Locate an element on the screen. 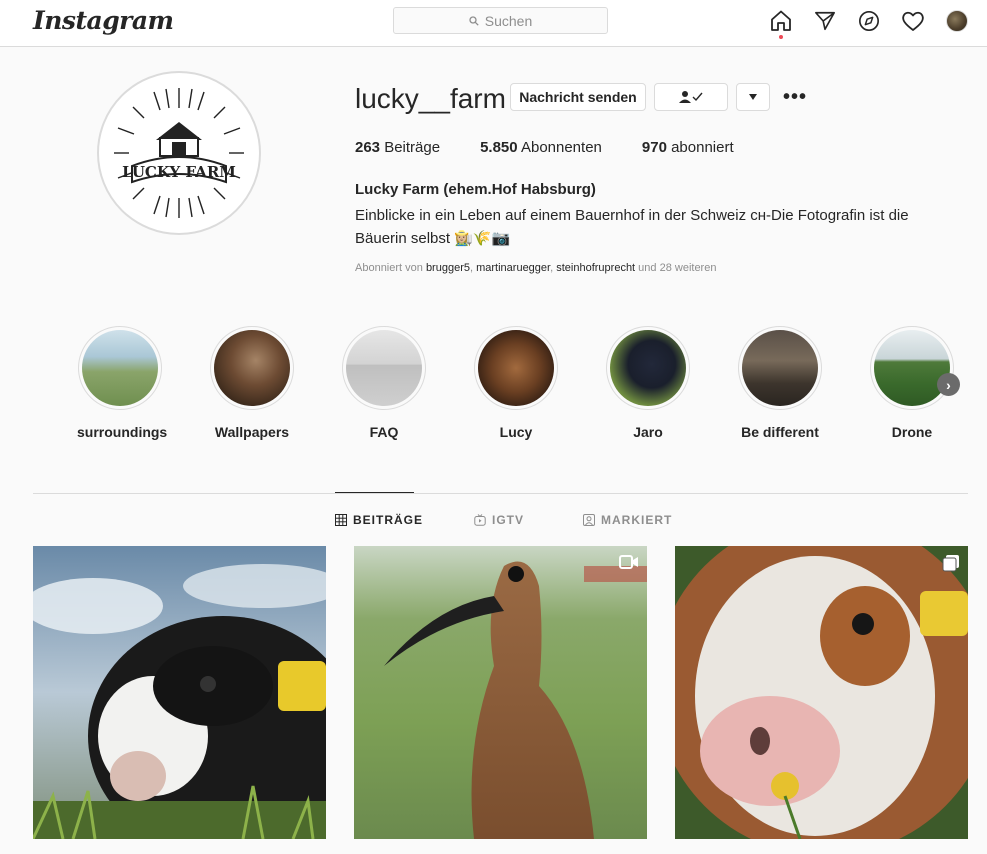  user-check-icon is located at coordinates (691, 97).